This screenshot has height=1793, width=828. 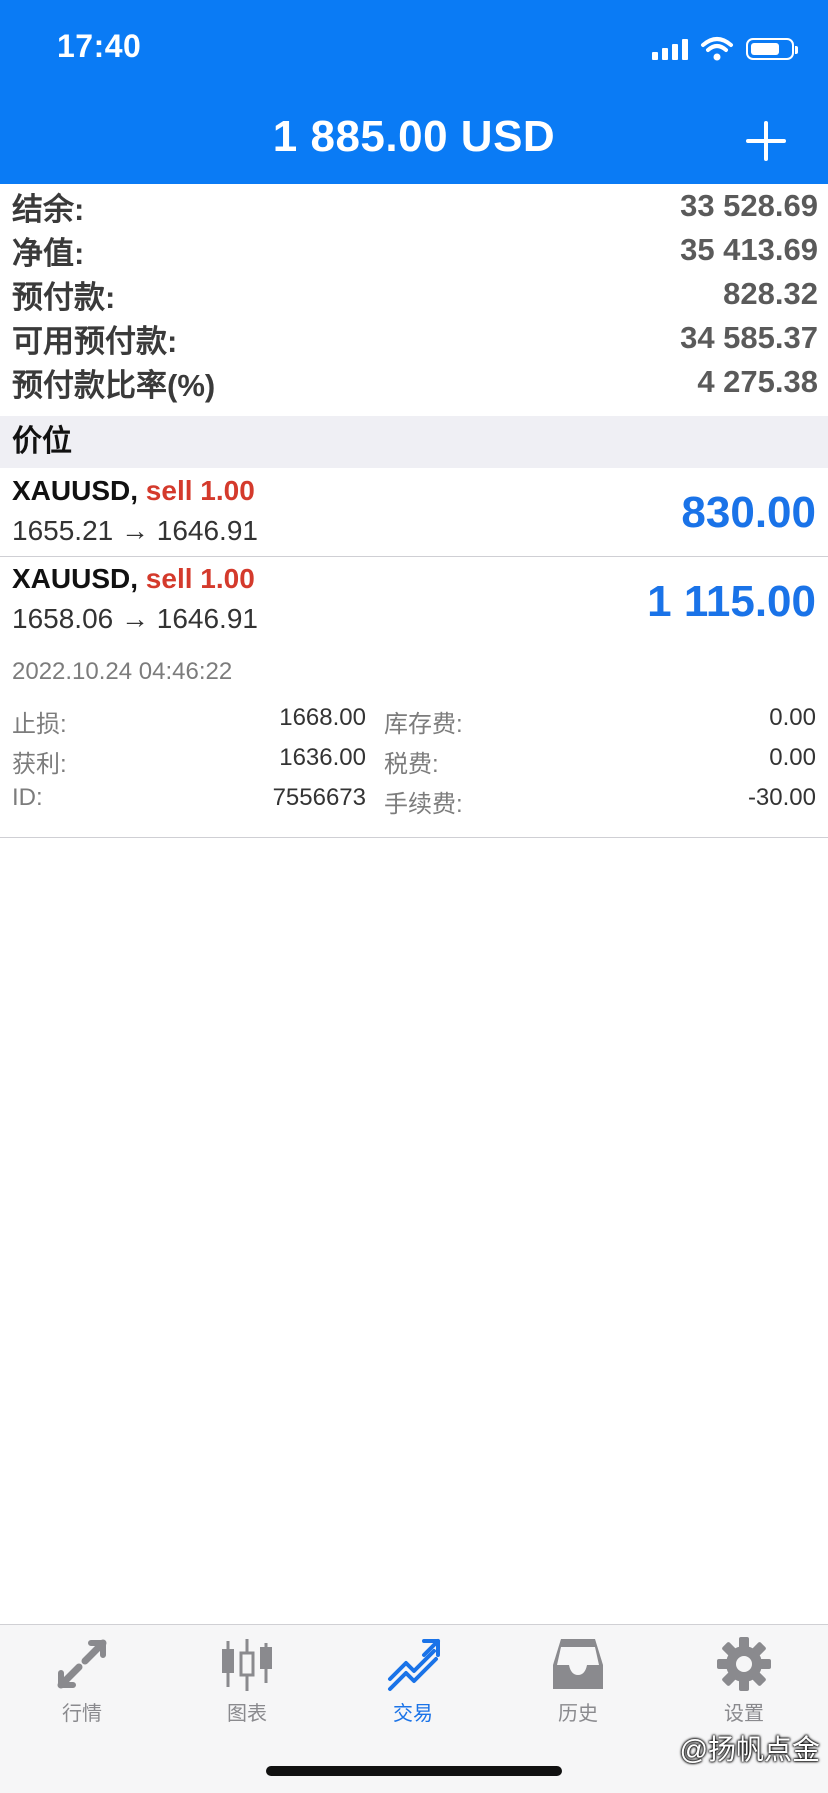 What do you see at coordinates (39, 724) in the screenshot?
I see `detail-label: 止损:` at bounding box center [39, 724].